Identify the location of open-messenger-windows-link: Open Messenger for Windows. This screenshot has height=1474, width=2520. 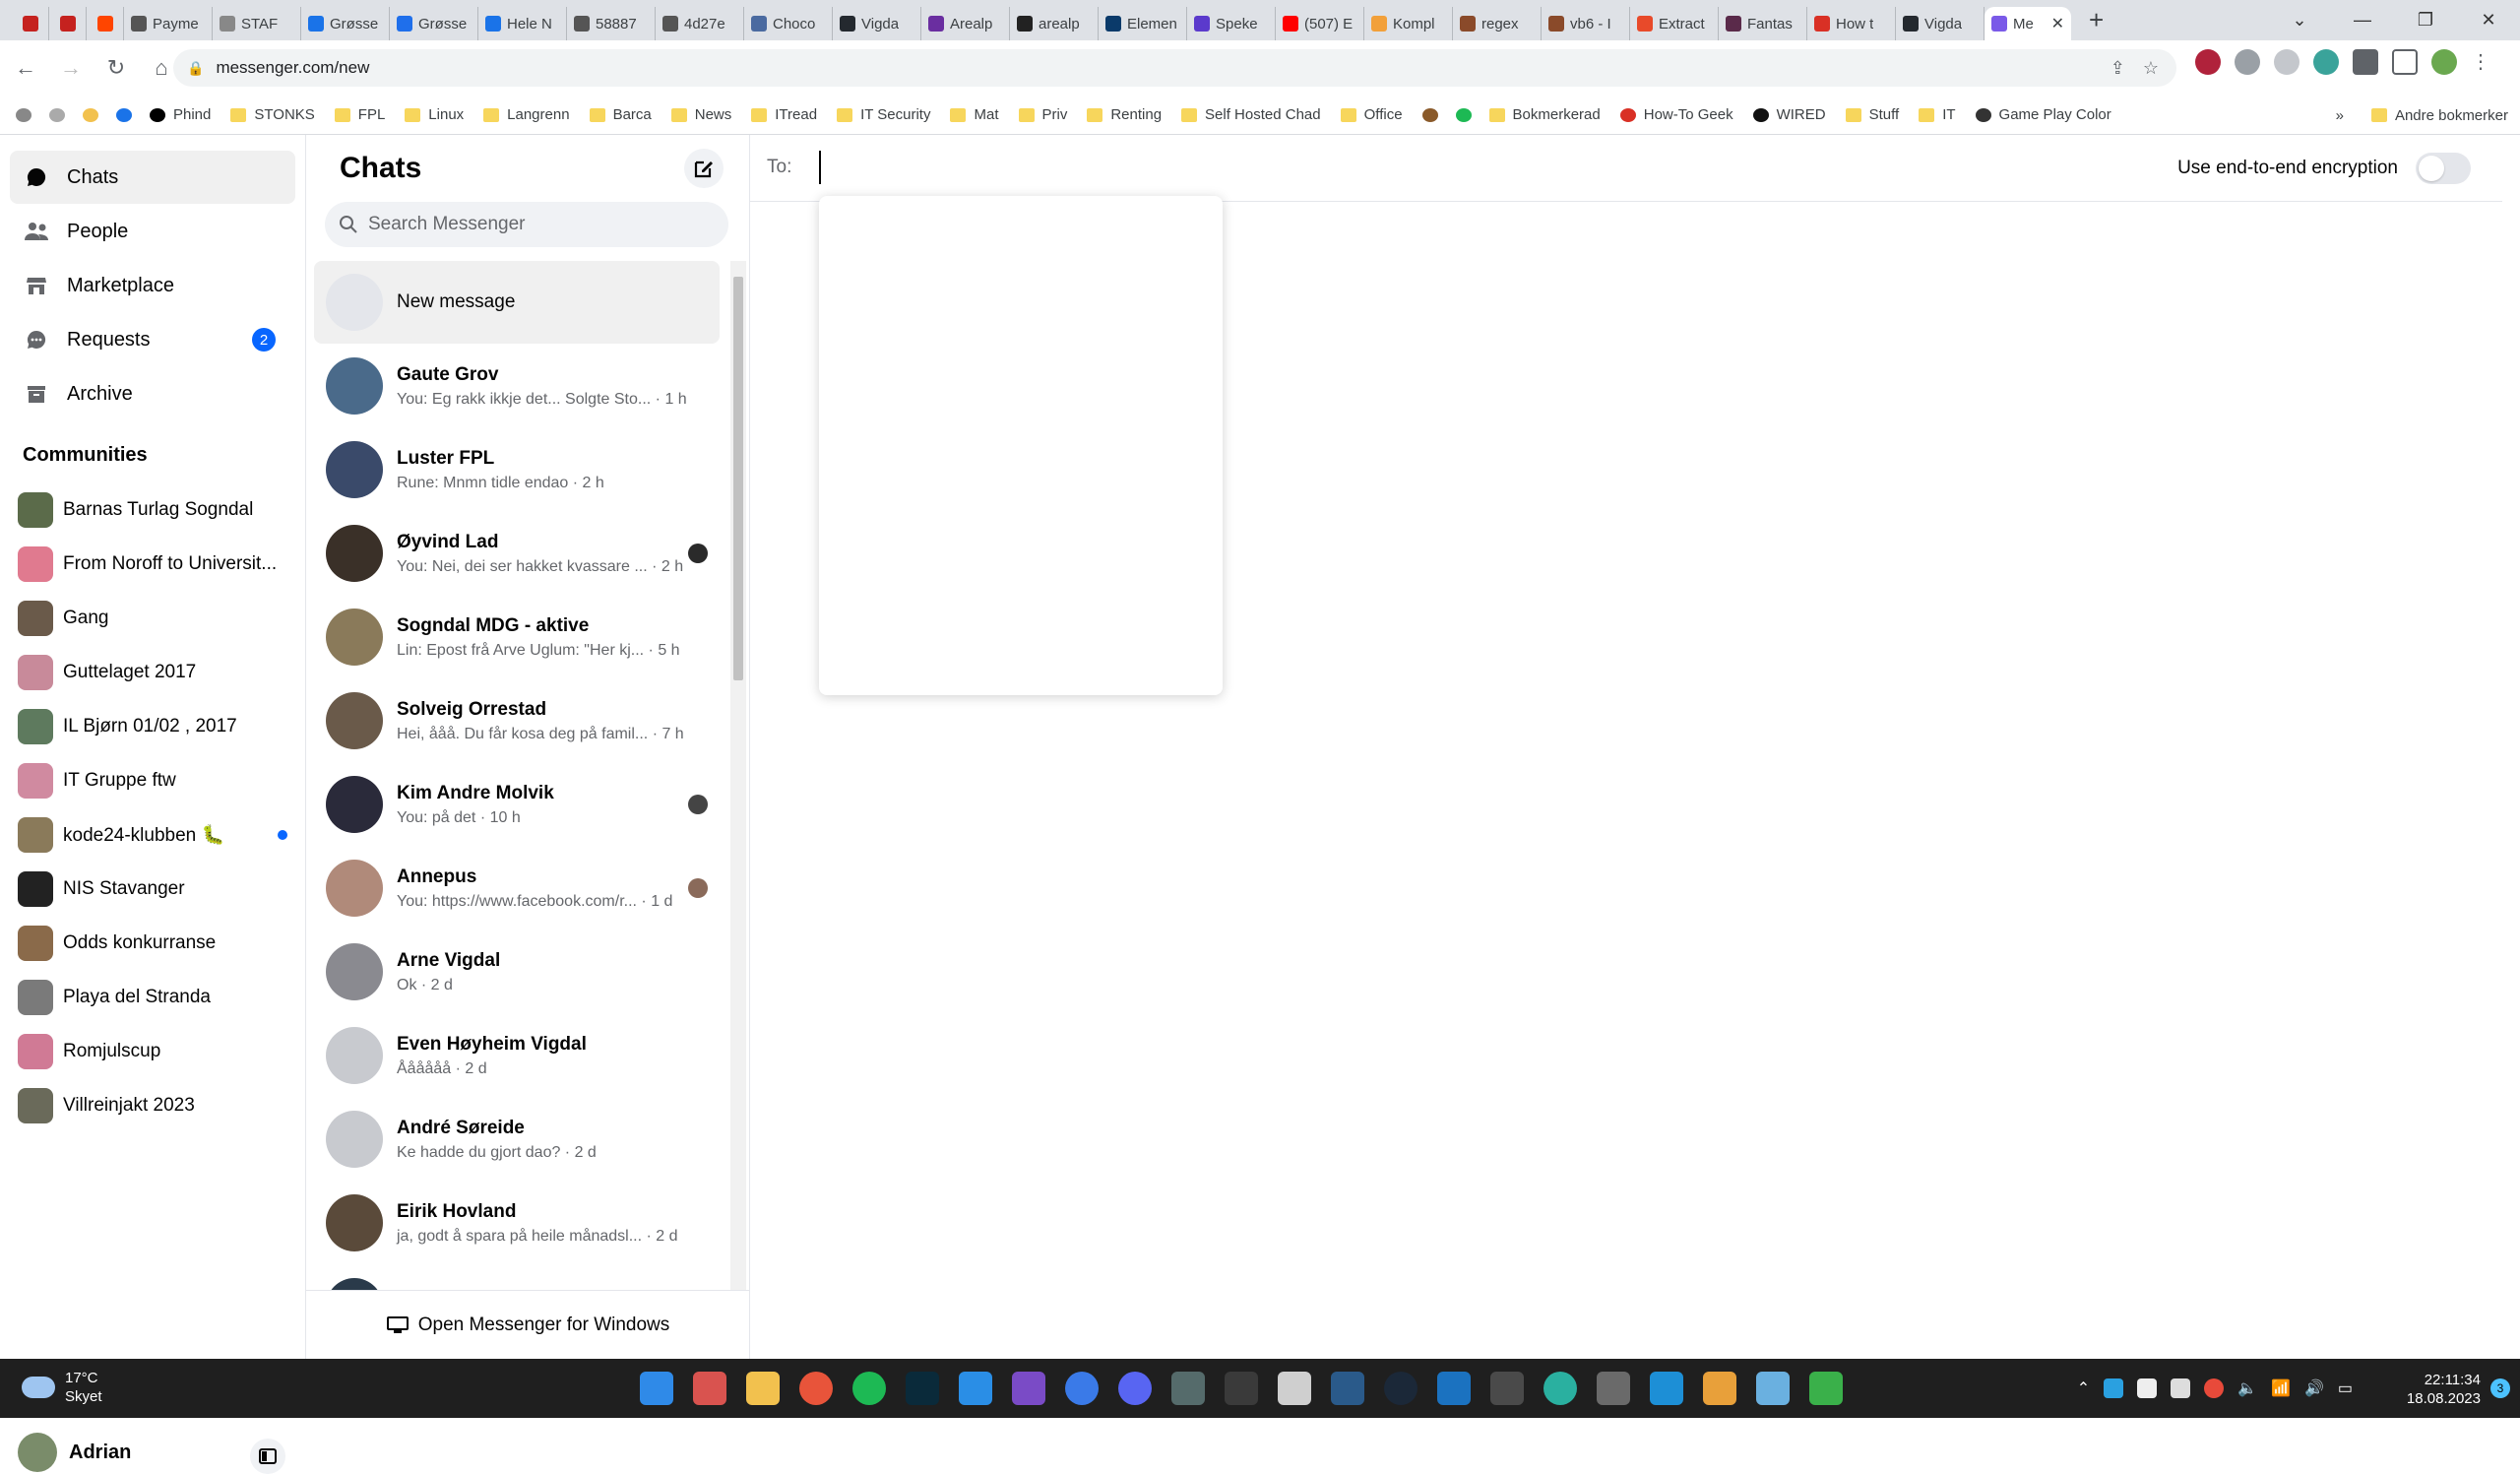
(528, 1324).